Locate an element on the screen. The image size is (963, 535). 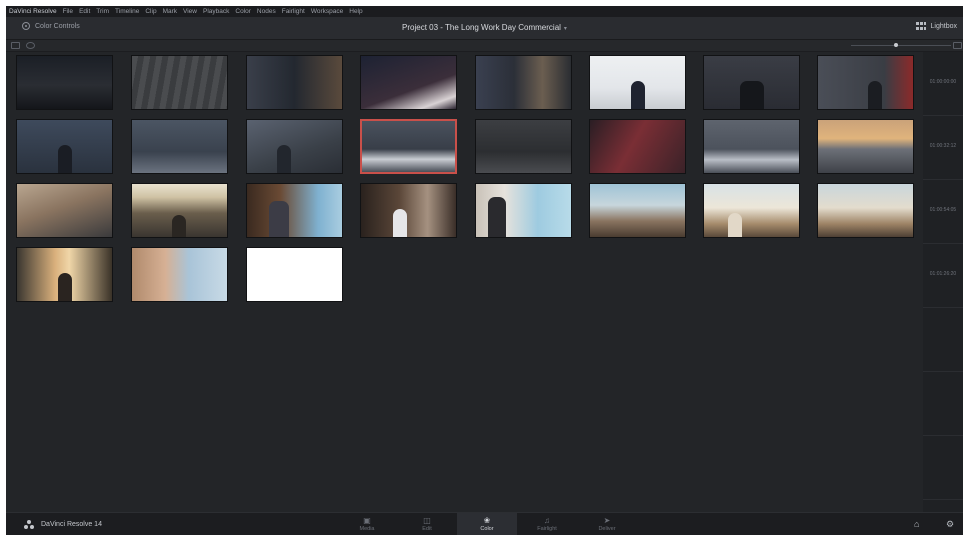
menu-file: File is located at coordinates (68, 11).